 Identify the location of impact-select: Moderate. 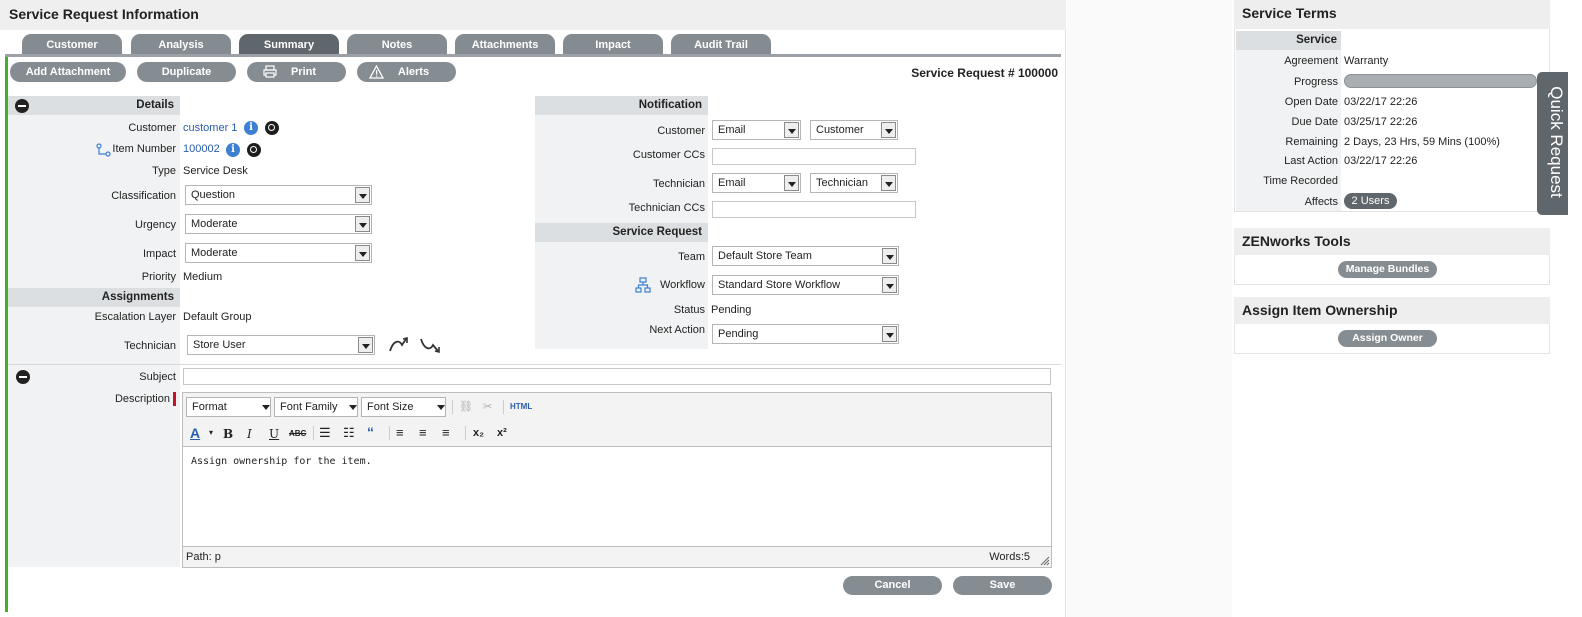
(278, 253).